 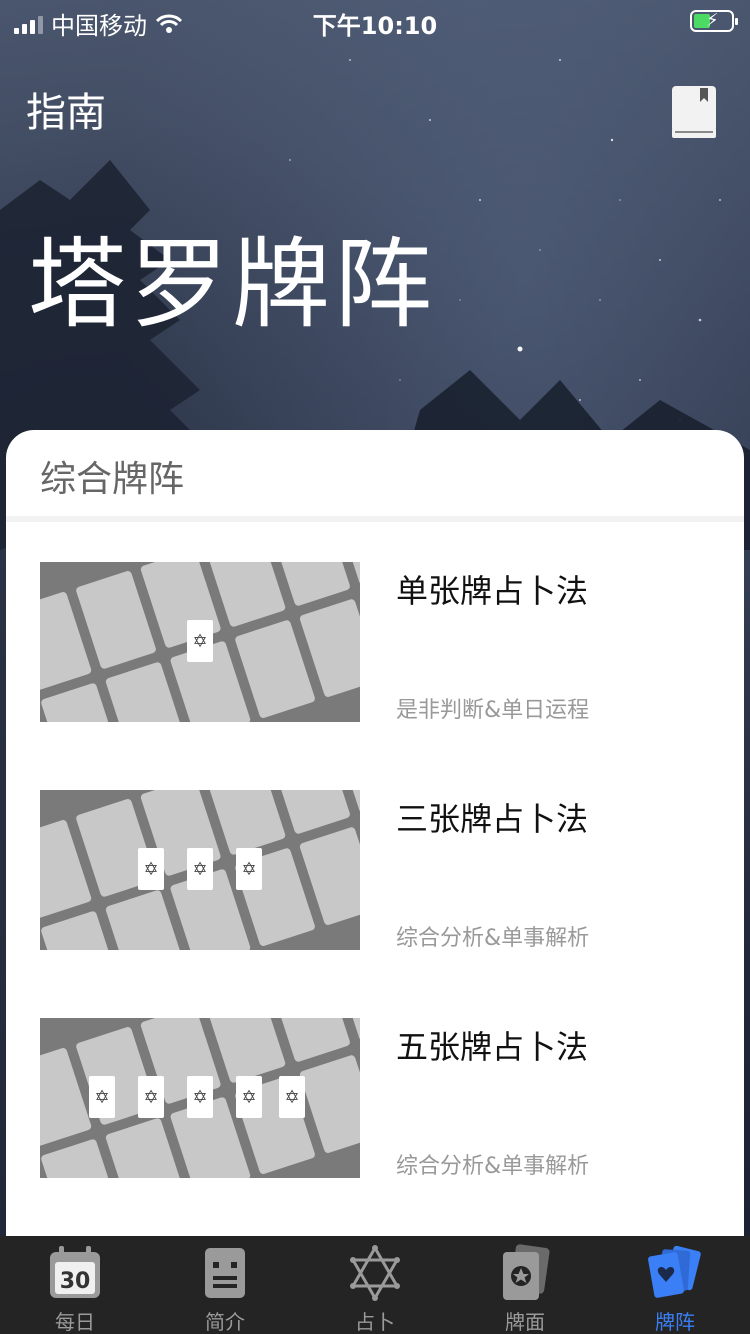 I want to click on spread-thumbnail: ✡, so click(x=200, y=642).